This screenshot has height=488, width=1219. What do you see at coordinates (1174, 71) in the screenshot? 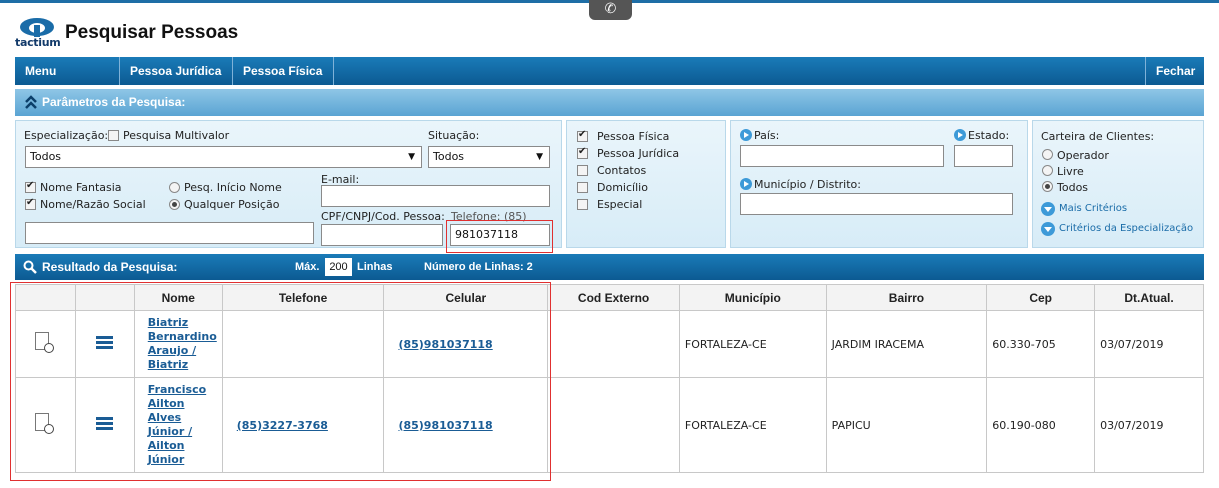
I see `fechar-button: Fechar` at bounding box center [1174, 71].